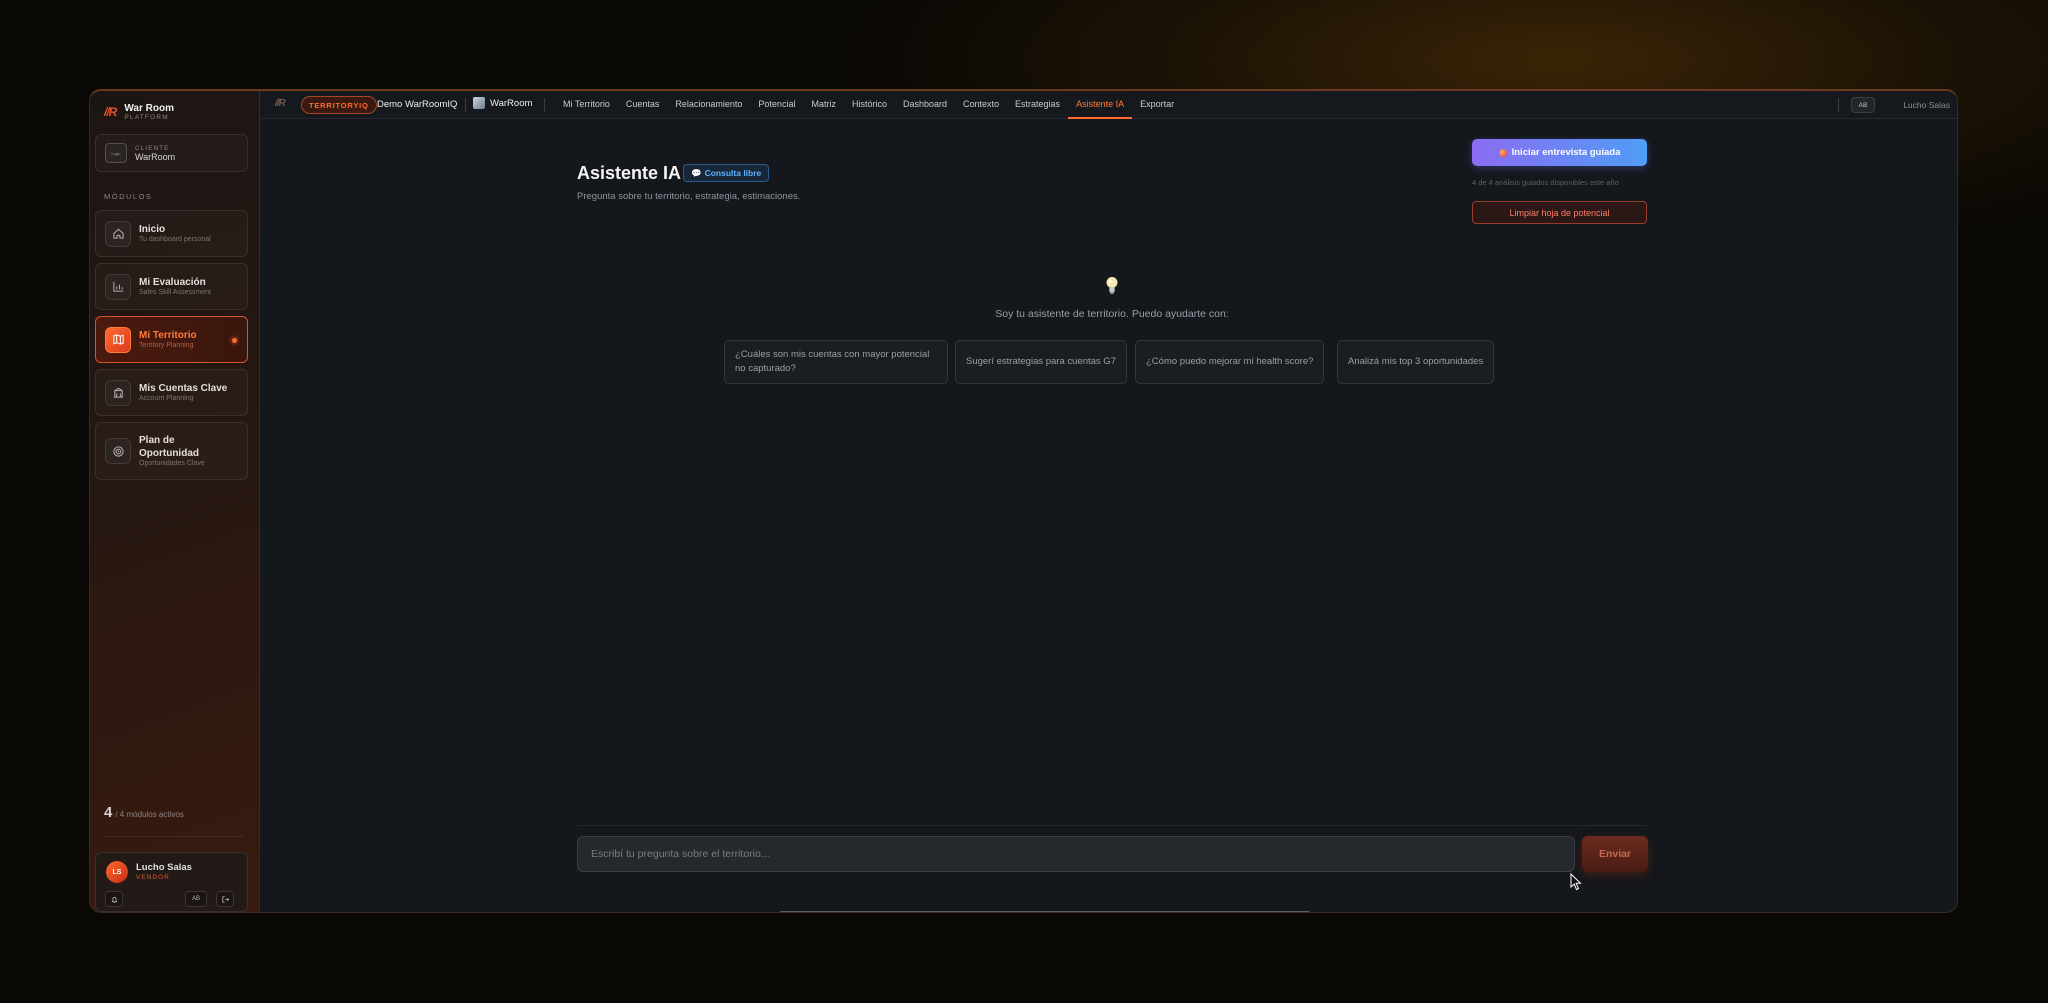 Image resolution: width=2048 pixels, height=1003 pixels. Describe the element at coordinates (175, 240) in the screenshot. I see `sidebar-item-subtitle: Tu dashboard personal` at that location.